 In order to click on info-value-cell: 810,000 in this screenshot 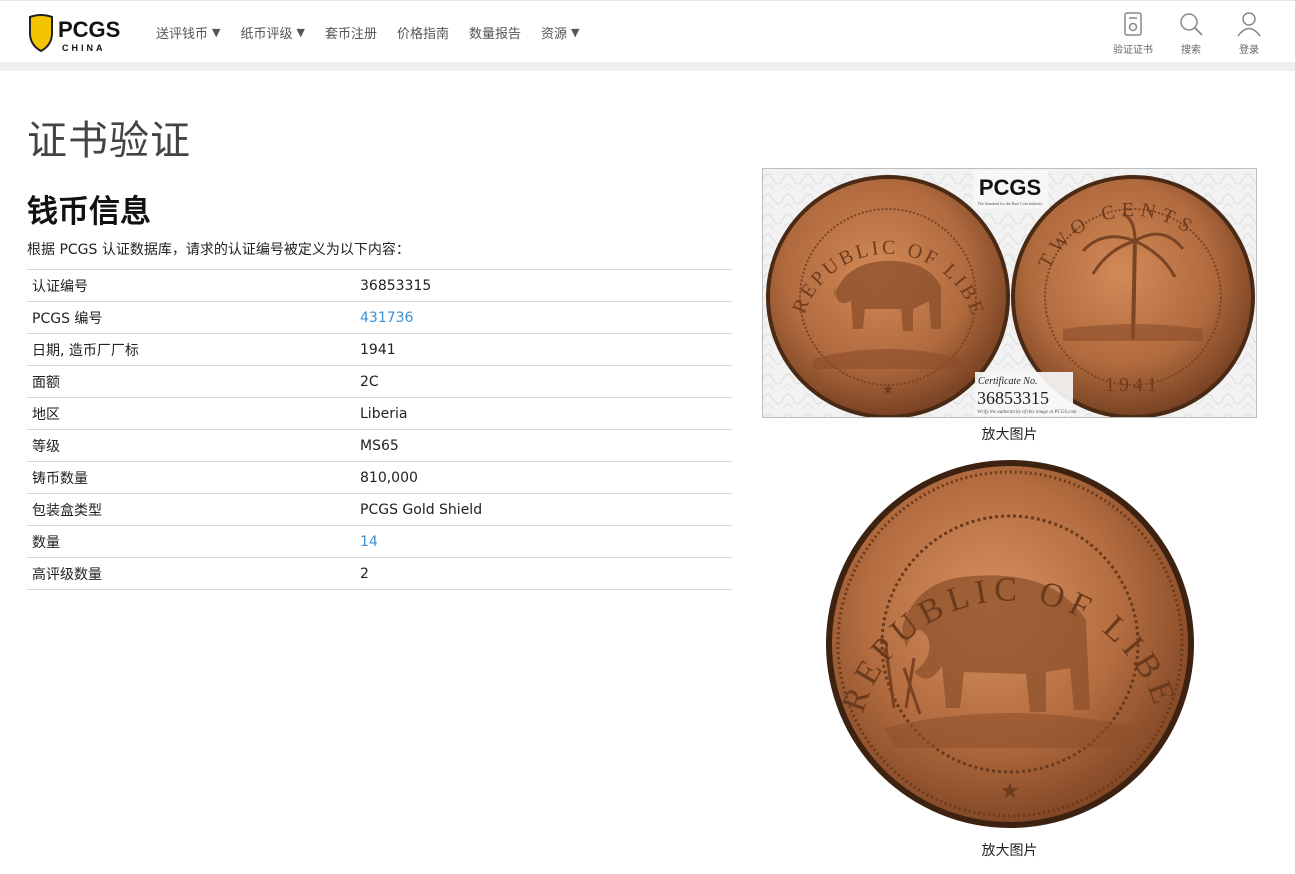, I will do `click(389, 477)`.